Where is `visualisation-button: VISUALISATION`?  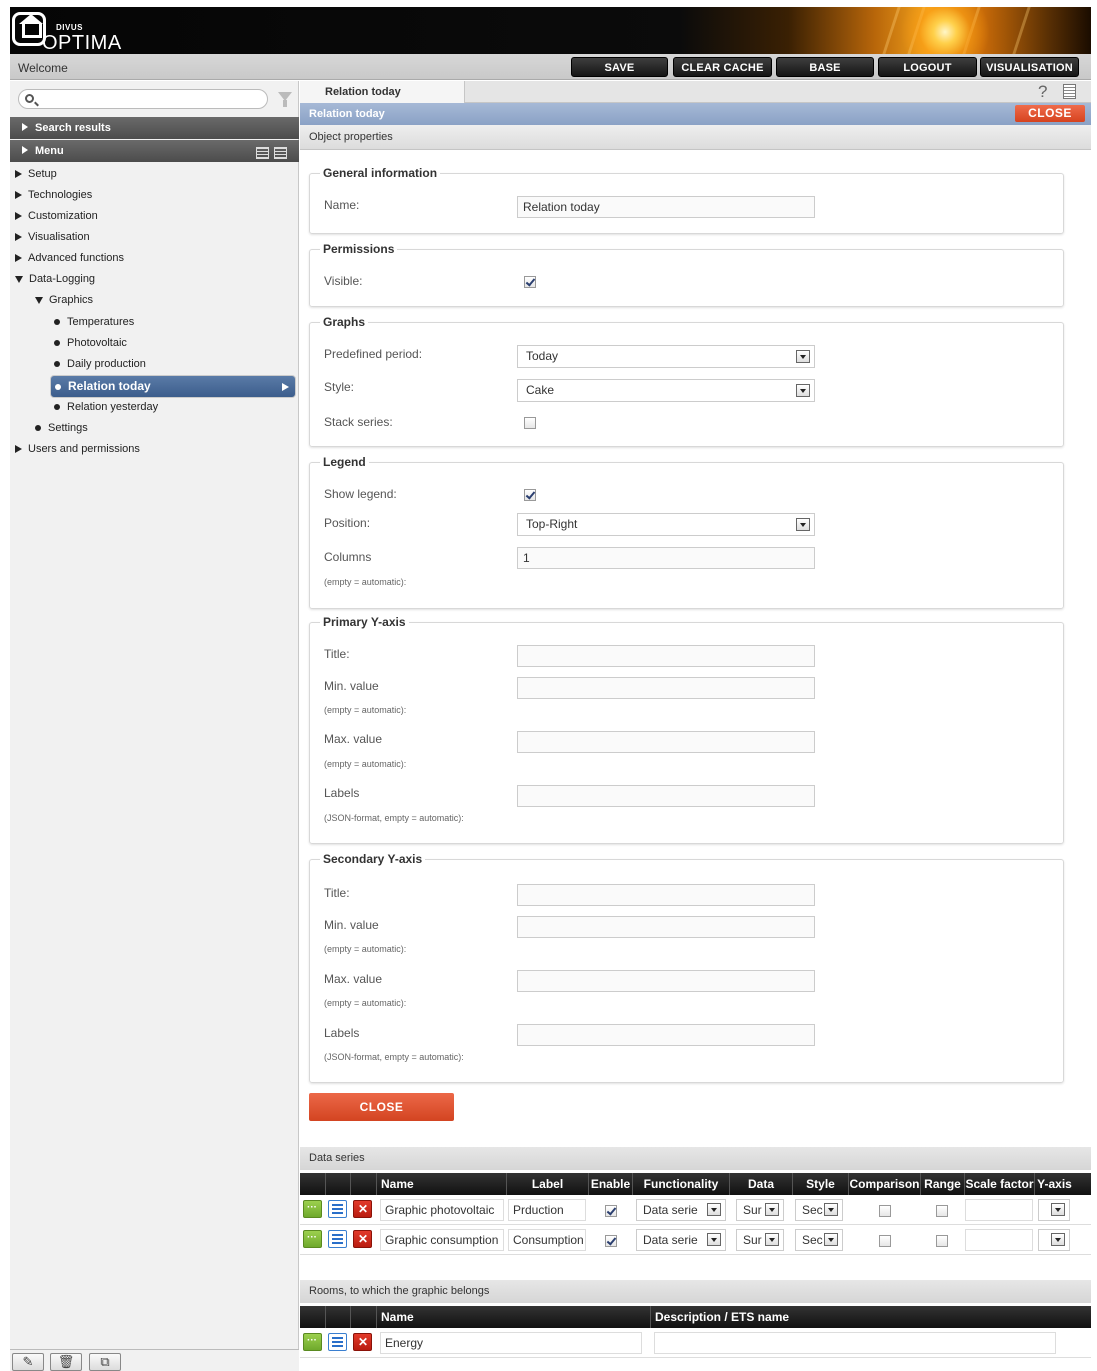 visualisation-button: VISUALISATION is located at coordinates (1029, 67).